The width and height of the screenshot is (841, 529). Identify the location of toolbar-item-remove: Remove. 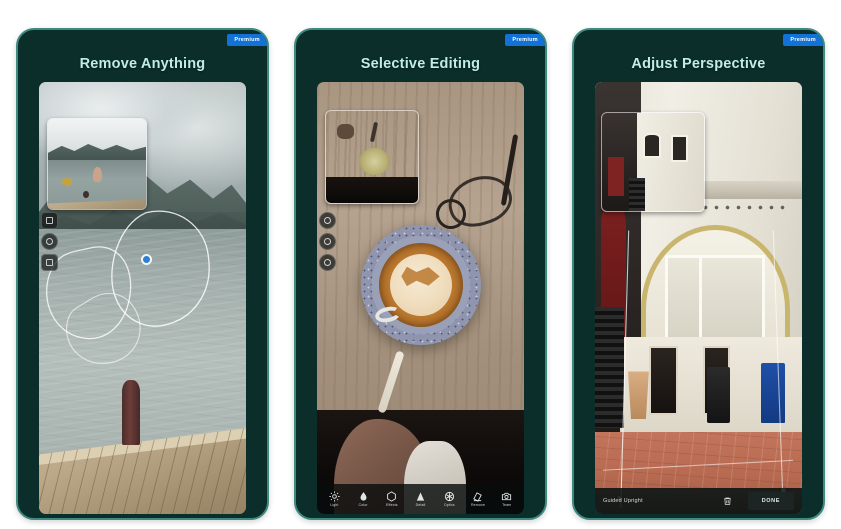
(478, 499).